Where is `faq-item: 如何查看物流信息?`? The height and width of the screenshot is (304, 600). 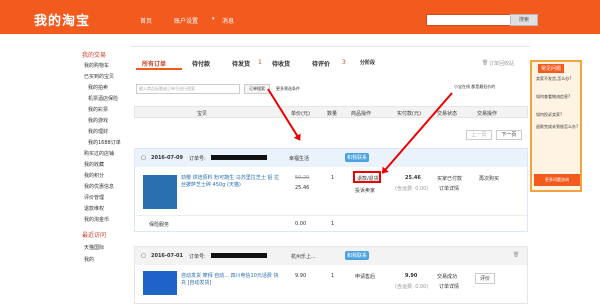 faq-item: 如何查看物流信息? is located at coordinates (558, 97).